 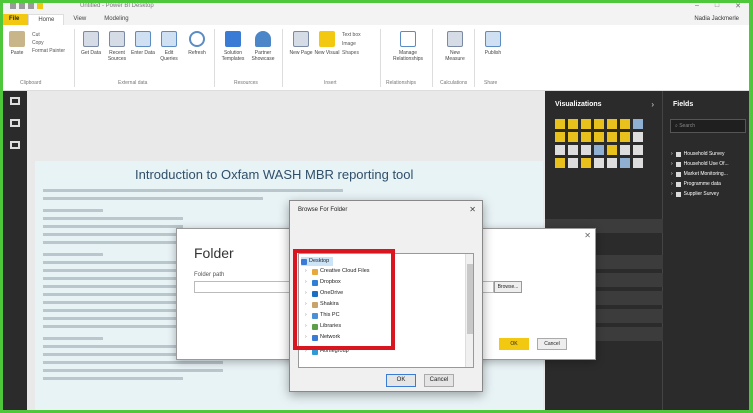 I want to click on text-box-button: Text box, so click(x=351, y=35).